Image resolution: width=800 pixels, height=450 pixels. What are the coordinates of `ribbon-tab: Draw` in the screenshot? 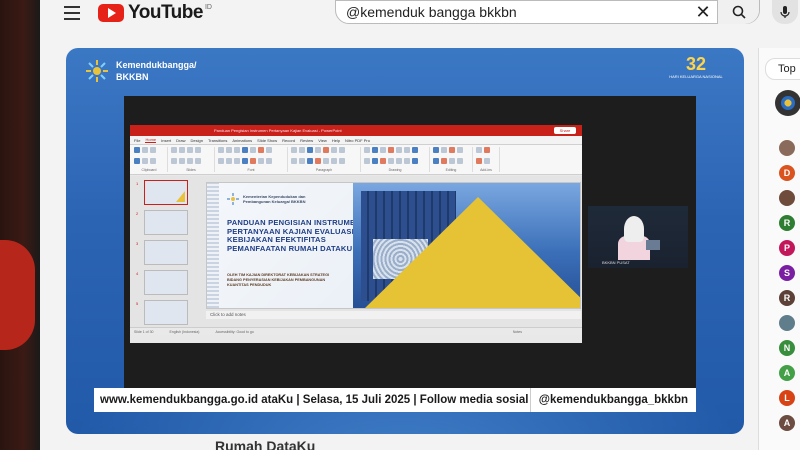 It's located at (180, 140).